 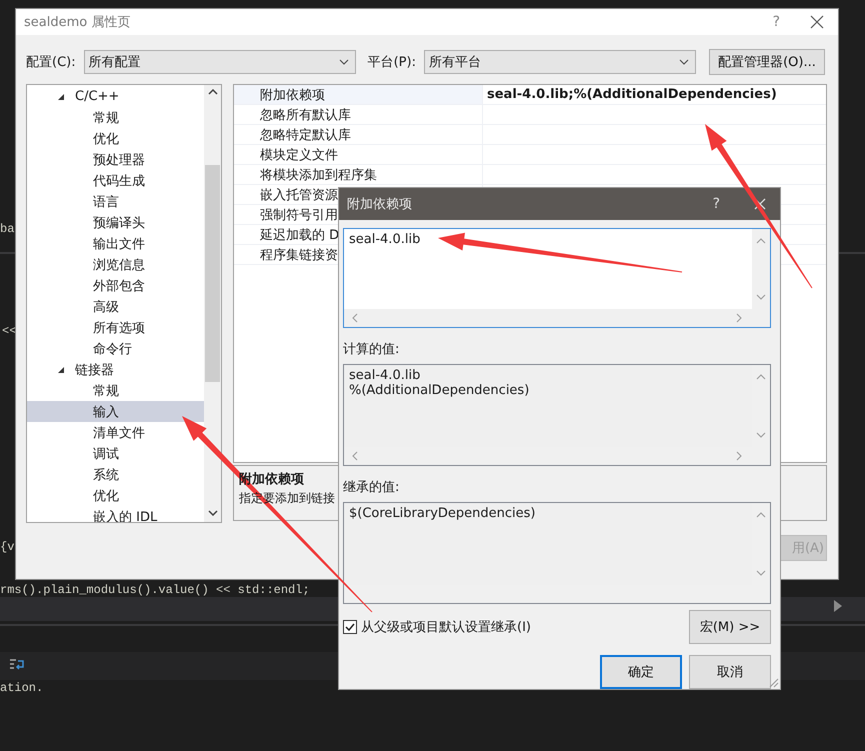 I want to click on code-text: rms().plain_modulus().value() << std::endl;, so click(x=155, y=590).